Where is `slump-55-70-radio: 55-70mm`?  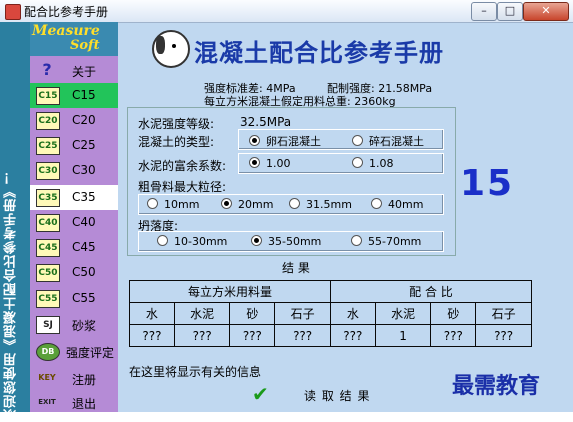 slump-55-70-radio: 55-70mm is located at coordinates (386, 241).